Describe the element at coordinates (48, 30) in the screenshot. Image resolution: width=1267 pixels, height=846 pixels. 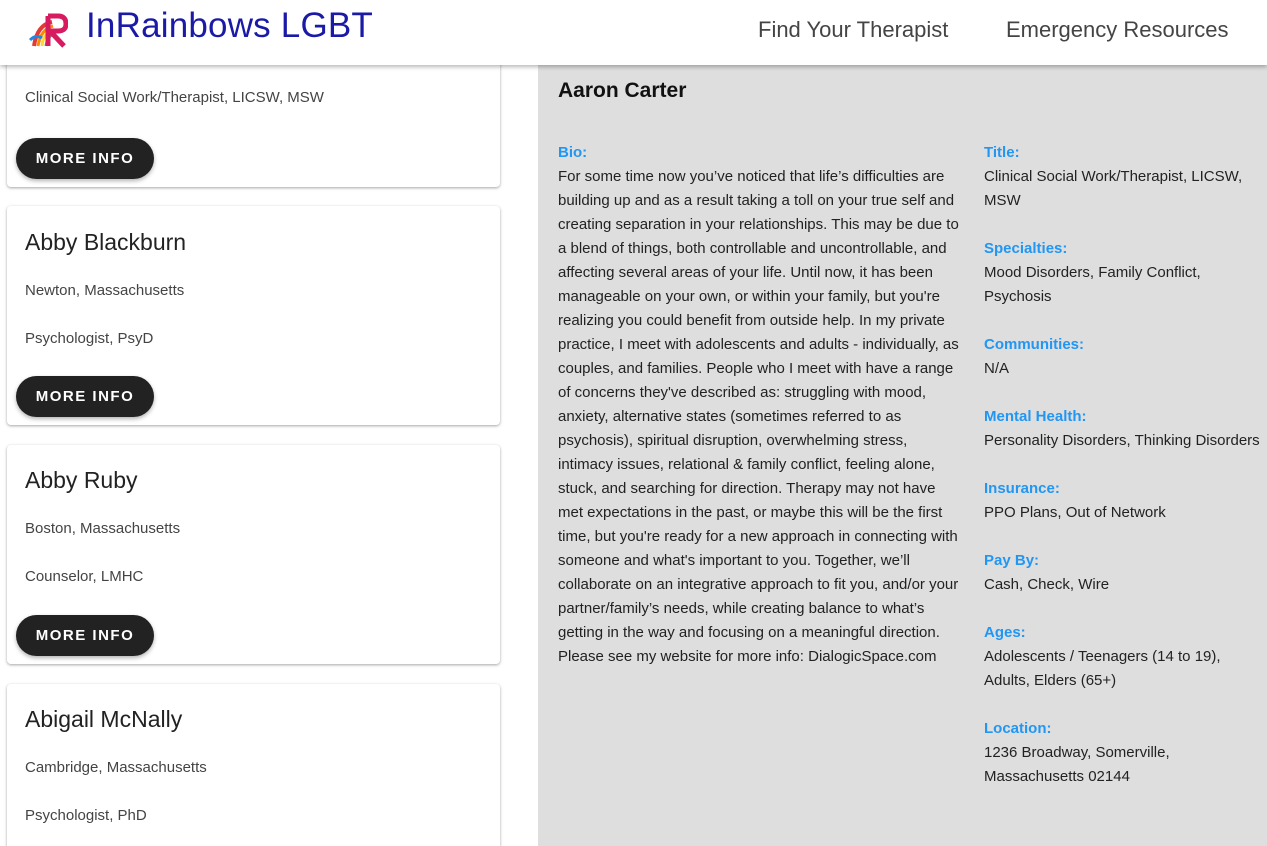
I see `rainbow-r-logo-icon` at that location.